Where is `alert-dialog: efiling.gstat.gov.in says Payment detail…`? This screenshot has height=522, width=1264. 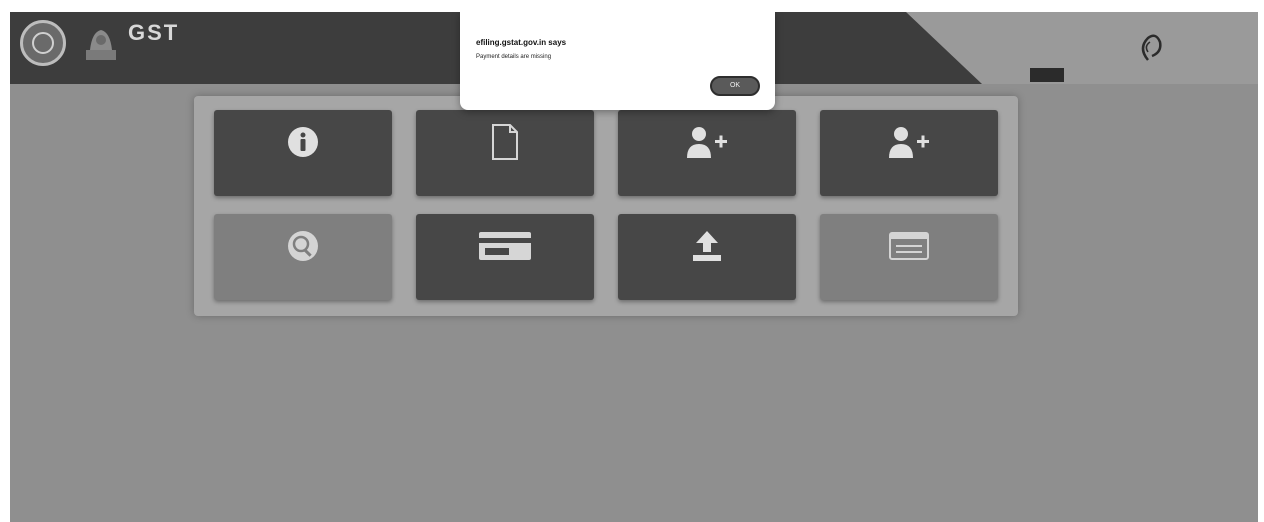
alert-dialog: efiling.gstat.gov.in says Payment detail… is located at coordinates (617, 61).